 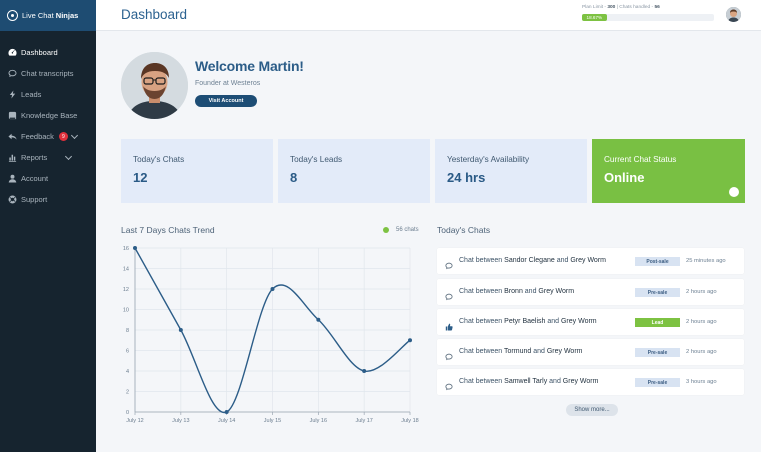 I want to click on sidebar-item-label: Support, so click(x=34, y=199).